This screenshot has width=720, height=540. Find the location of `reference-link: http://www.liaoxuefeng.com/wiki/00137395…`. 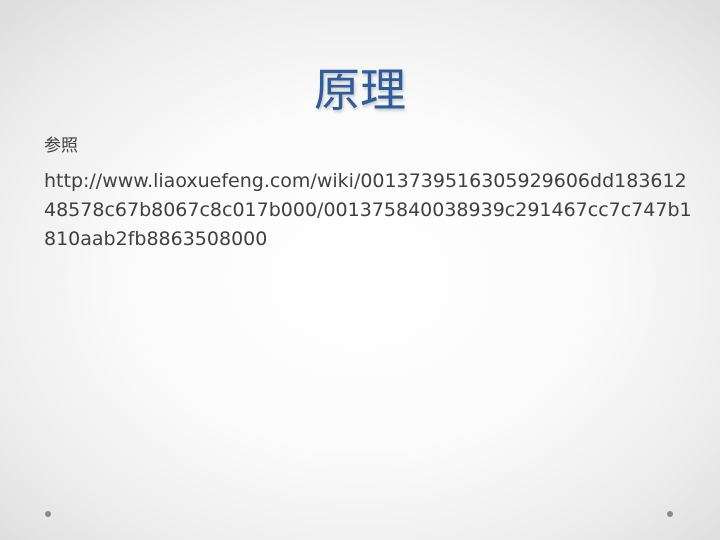

reference-link: http://www.liaoxuefeng.com/wiki/00137395… is located at coordinates (369, 210).